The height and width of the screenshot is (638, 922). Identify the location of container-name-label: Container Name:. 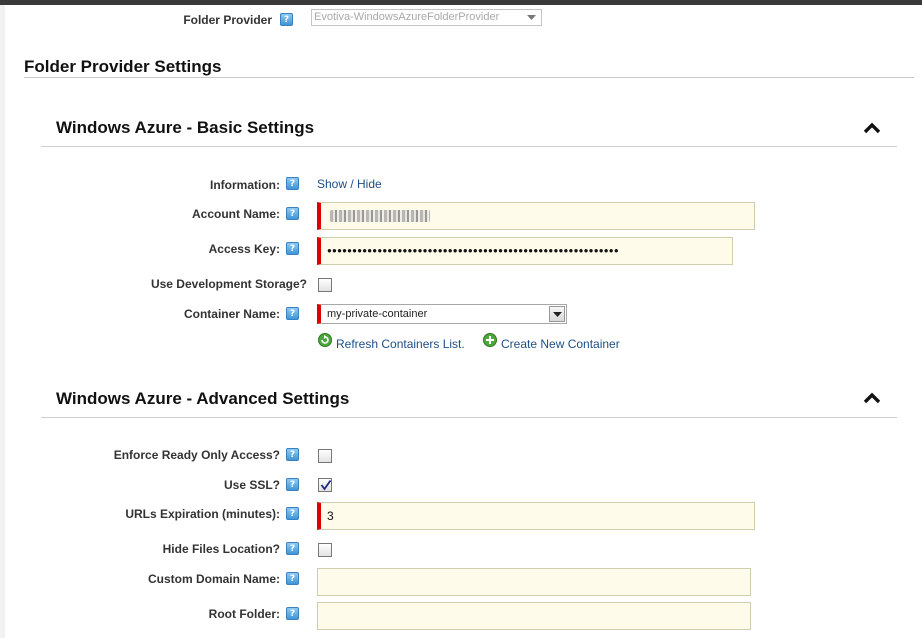
(231, 314).